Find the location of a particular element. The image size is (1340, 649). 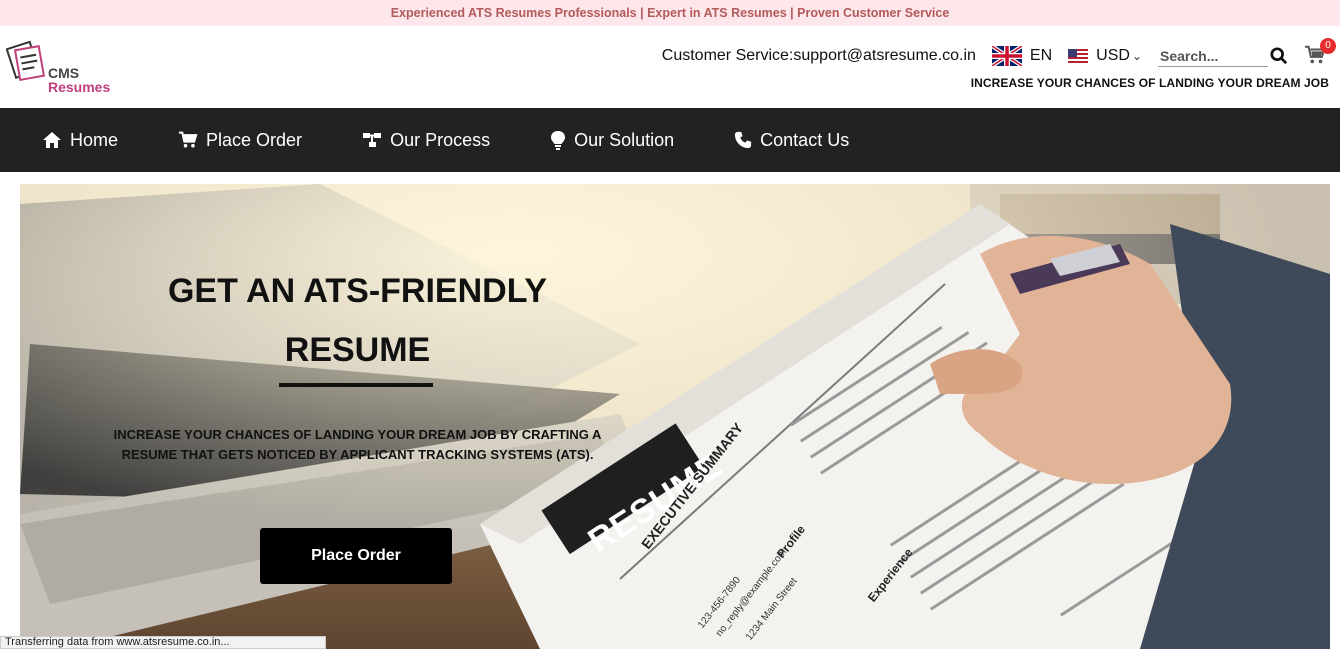

nav-label: Place Order is located at coordinates (254, 139).